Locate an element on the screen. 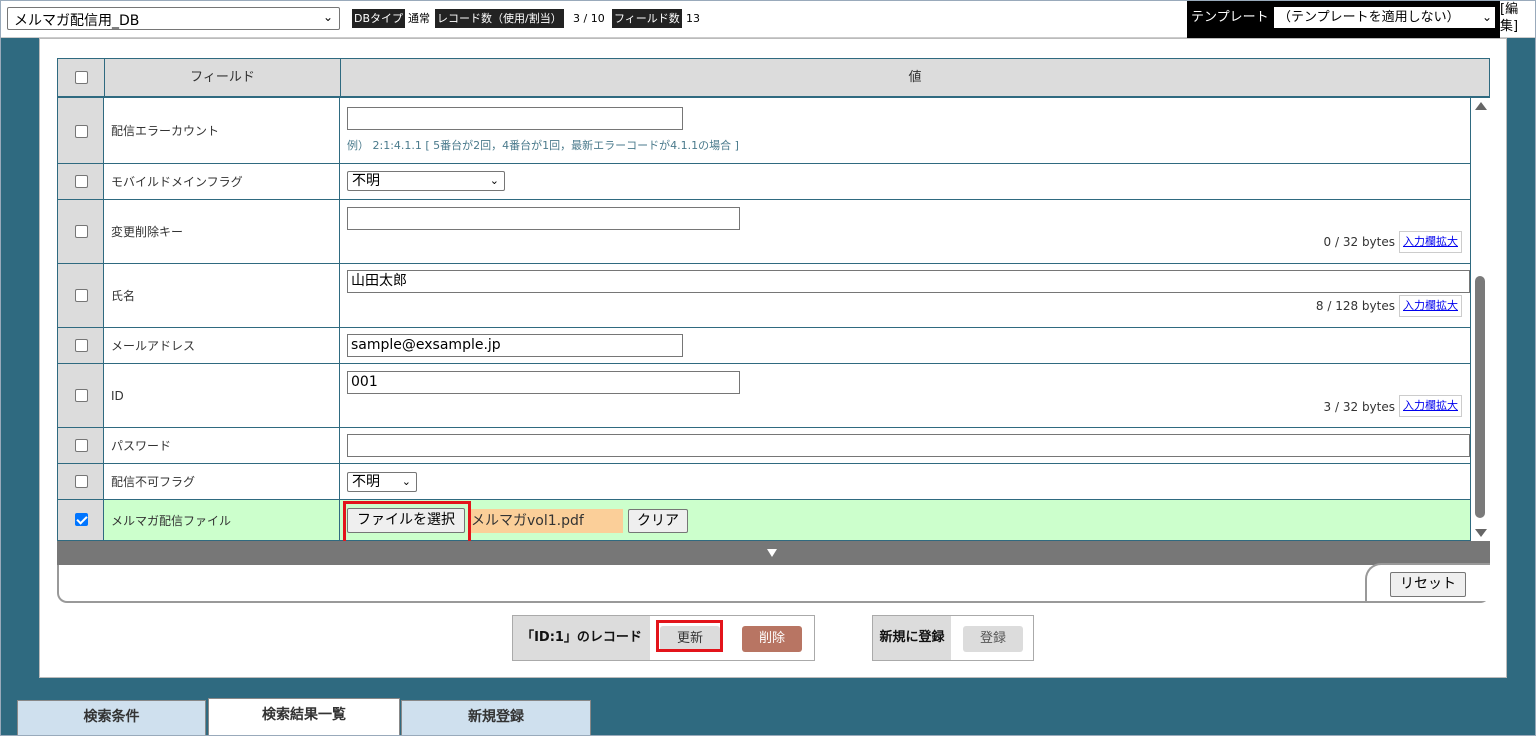  error-count-input is located at coordinates (515, 118).